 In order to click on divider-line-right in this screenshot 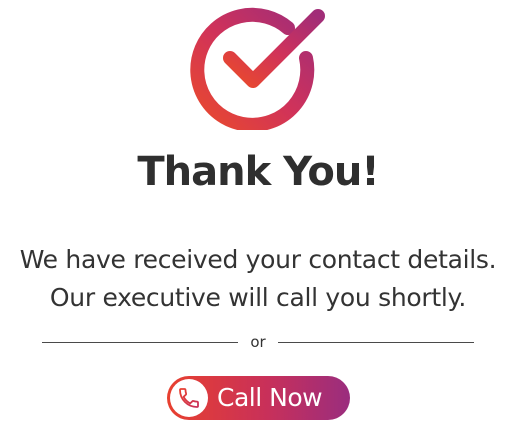, I will do `click(376, 342)`.